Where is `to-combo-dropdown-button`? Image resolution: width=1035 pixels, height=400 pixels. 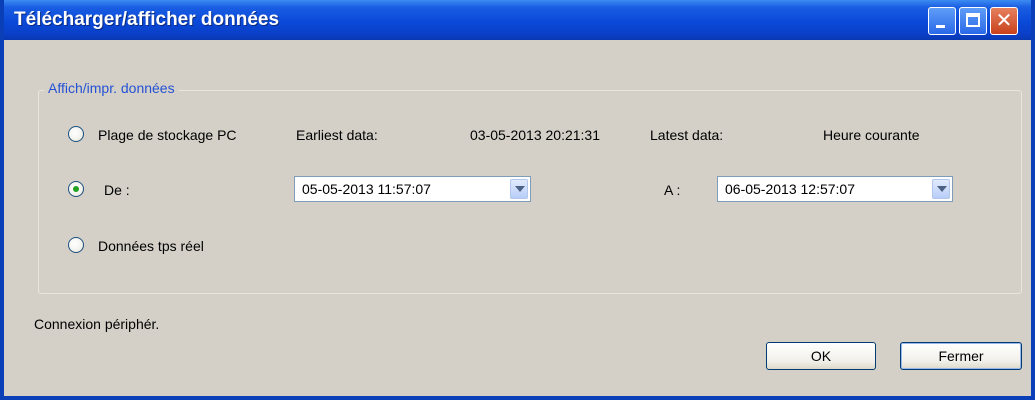
to-combo-dropdown-button is located at coordinates (941, 189).